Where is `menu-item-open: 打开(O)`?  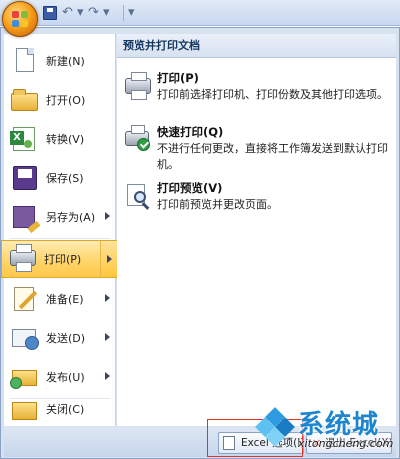
menu-item-open: 打开(O) is located at coordinates (60, 100).